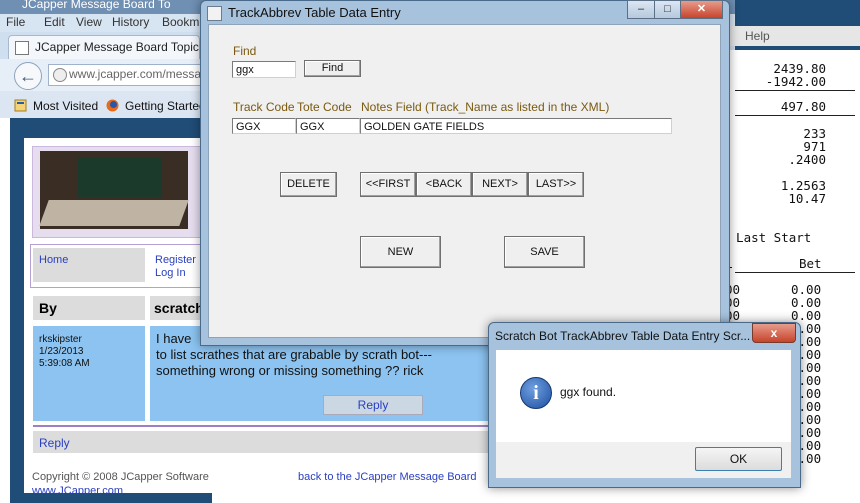  I want to click on subject-label: scratch, so click(178, 308).